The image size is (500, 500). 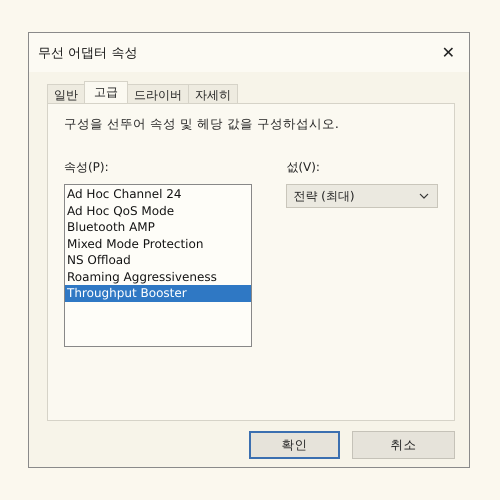 I want to click on chevron-down-icon, so click(x=424, y=196).